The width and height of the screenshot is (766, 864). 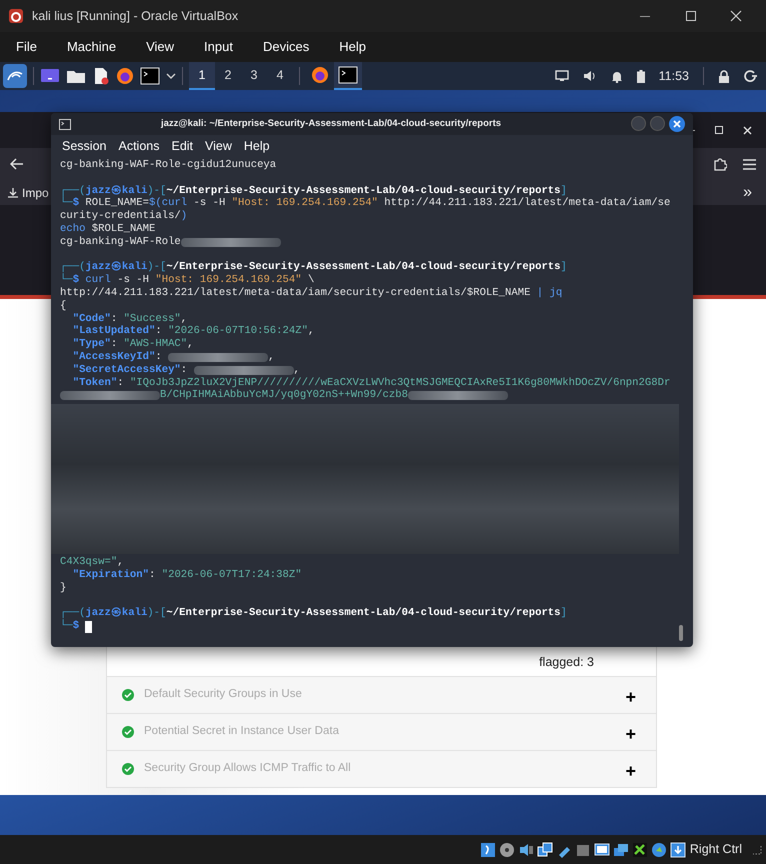 What do you see at coordinates (677, 124) in the screenshot?
I see `close-button` at bounding box center [677, 124].